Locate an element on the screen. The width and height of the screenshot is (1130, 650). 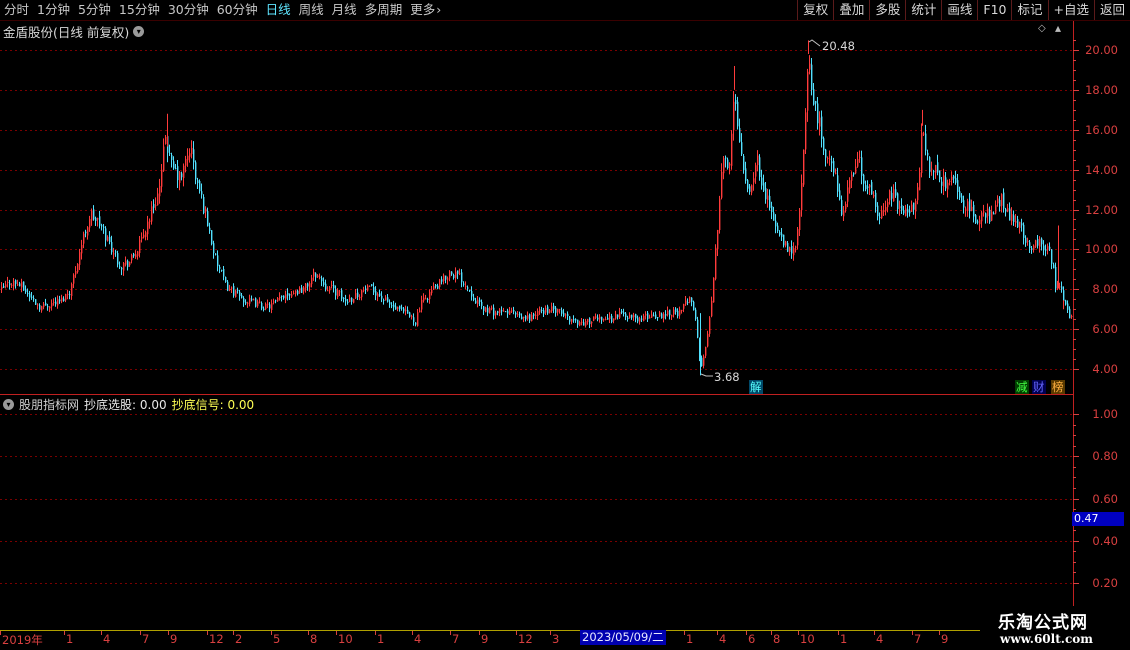
price-tick-label: 20.00 is located at coordinates (1101, 50).